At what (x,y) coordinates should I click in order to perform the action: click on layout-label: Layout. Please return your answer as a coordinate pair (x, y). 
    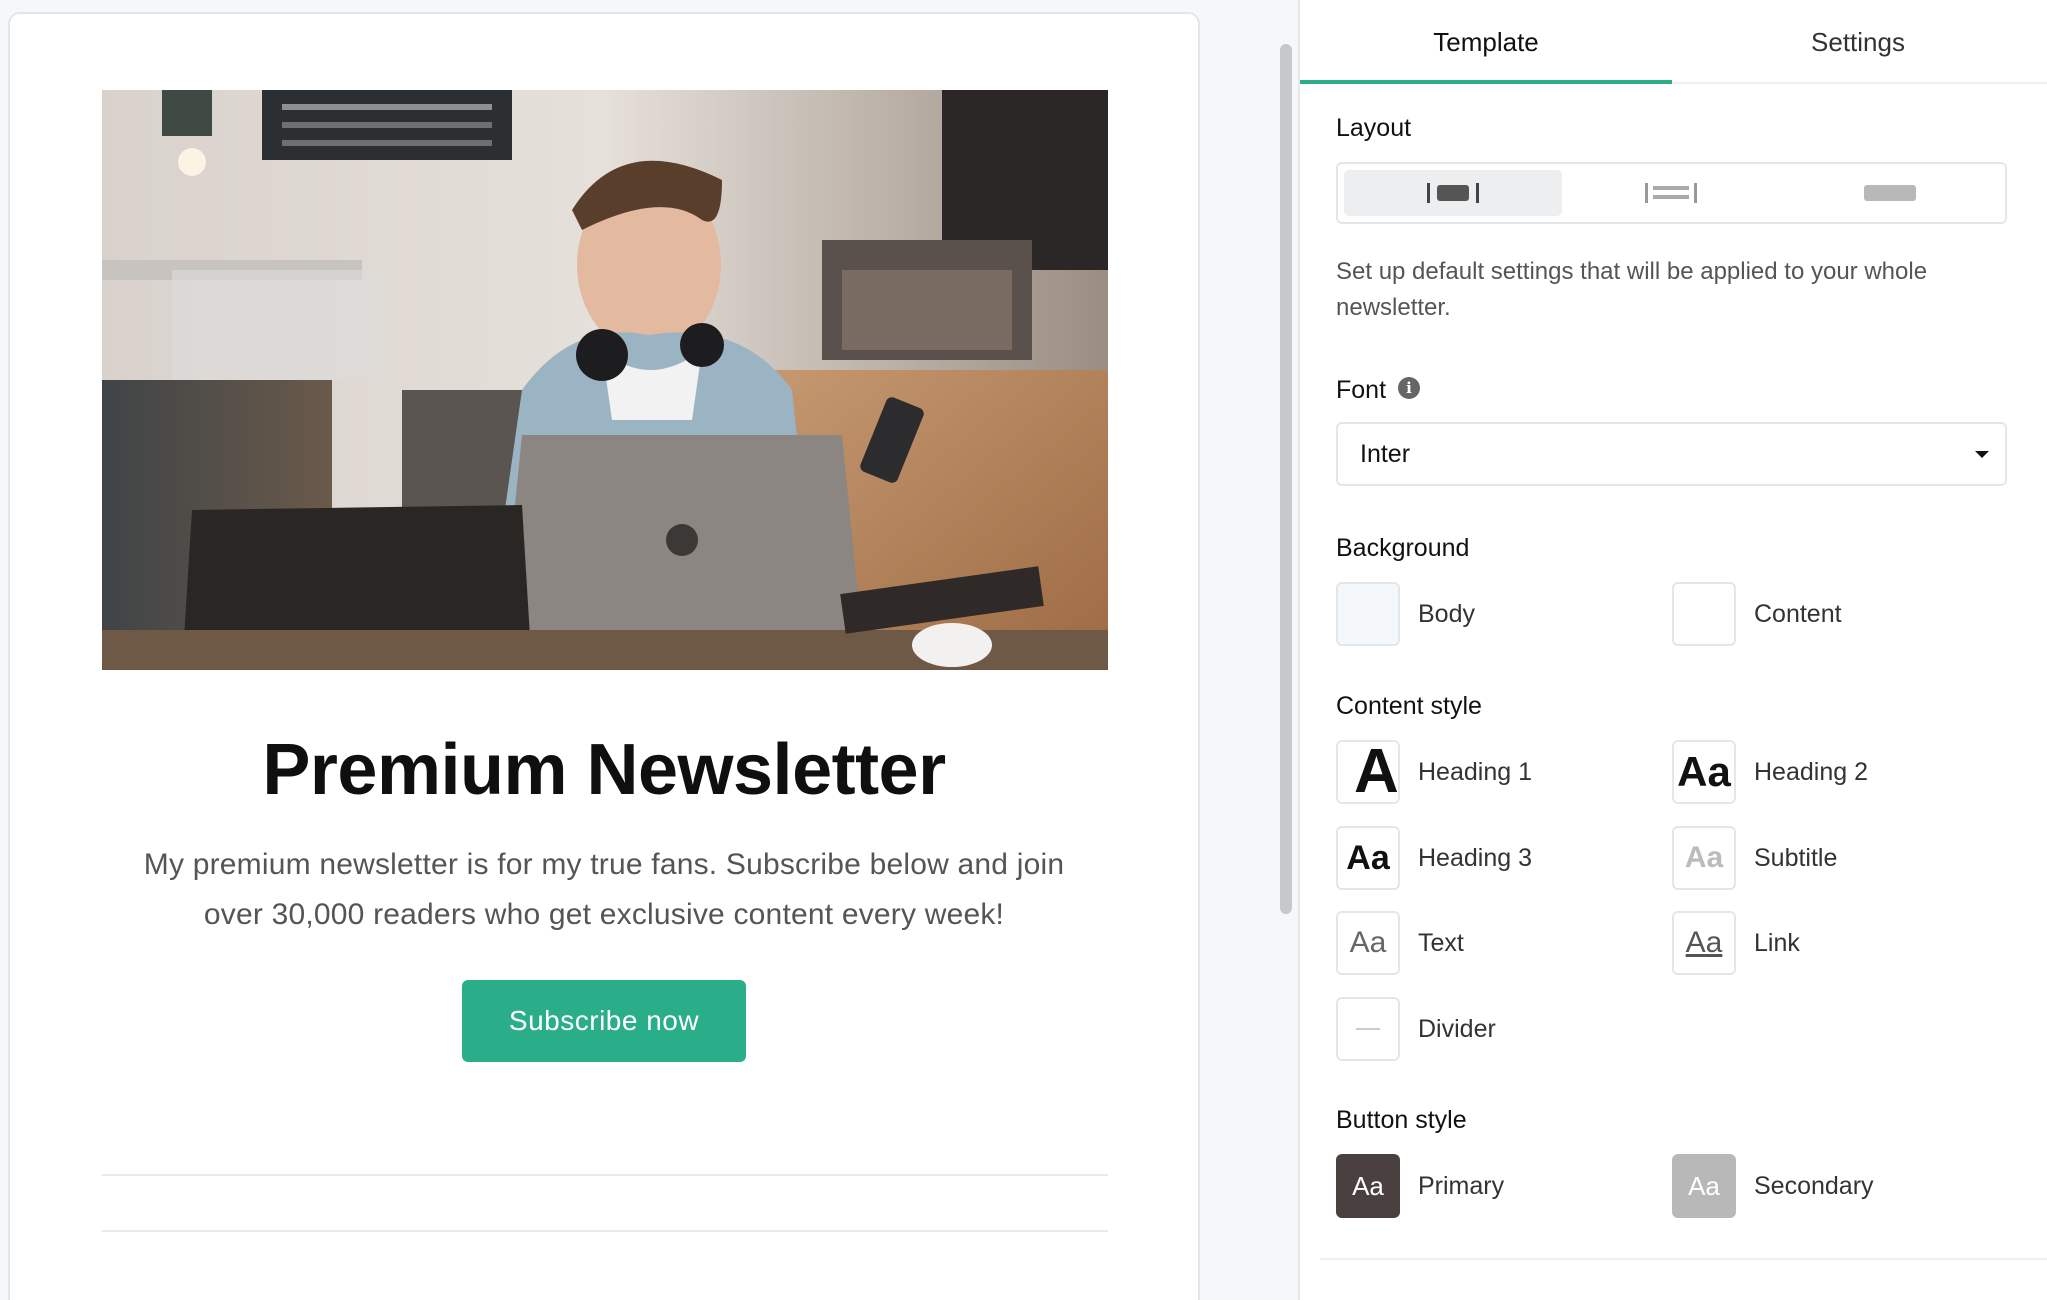
    Looking at the image, I should click on (1374, 128).